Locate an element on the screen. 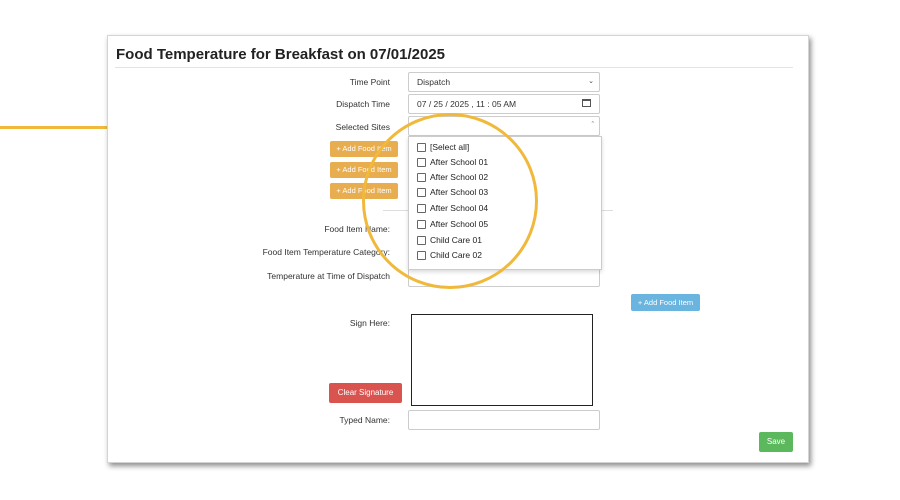 Image resolution: width=900 pixels, height=500 pixels. food-item-name-label: Food Item Name: is located at coordinates (357, 229).